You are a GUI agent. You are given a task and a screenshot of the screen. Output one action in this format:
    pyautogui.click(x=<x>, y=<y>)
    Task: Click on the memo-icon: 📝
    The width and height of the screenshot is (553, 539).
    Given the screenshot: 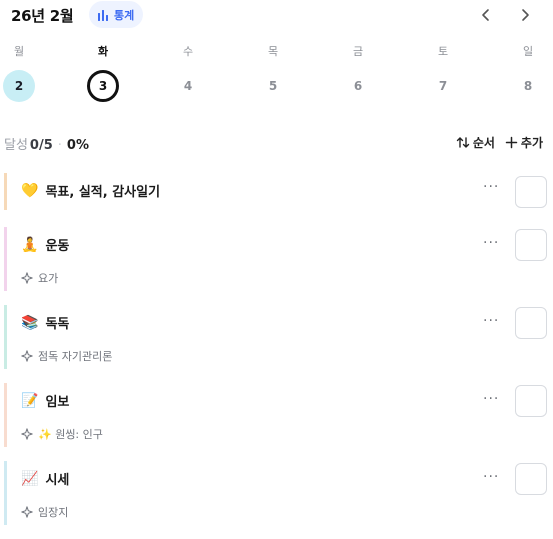 What is the action you would take?
    pyautogui.click(x=30, y=400)
    